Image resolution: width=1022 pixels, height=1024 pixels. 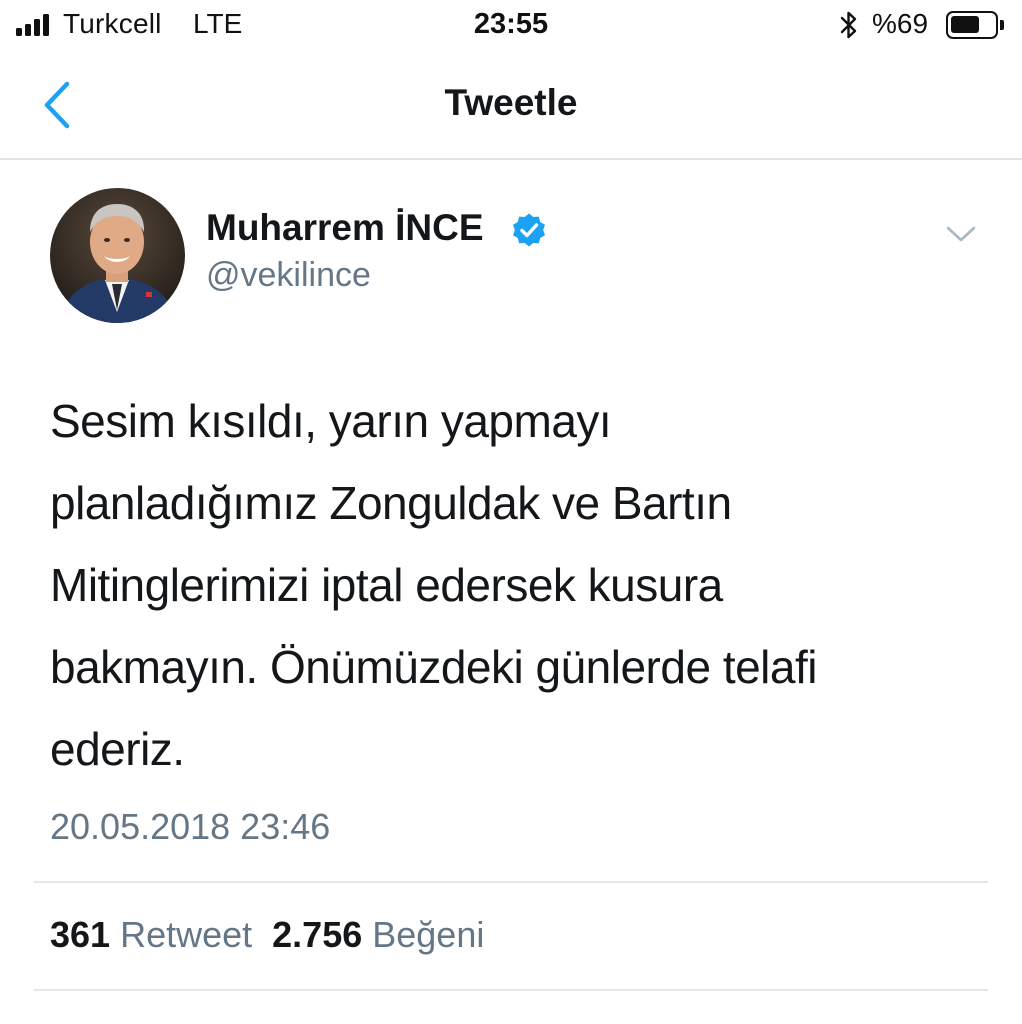 I want to click on like-count: 2.756, so click(x=317, y=934).